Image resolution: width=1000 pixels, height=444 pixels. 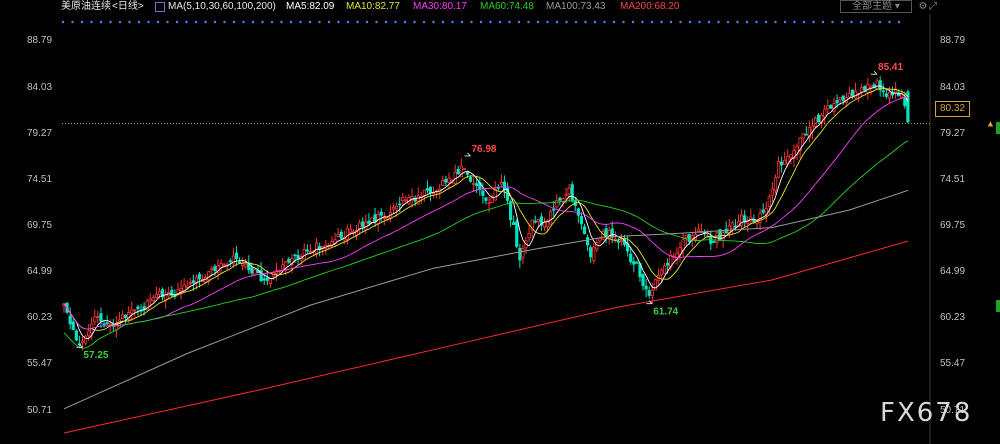 I want to click on y-tick-label-left: 88.79, so click(x=40, y=41).